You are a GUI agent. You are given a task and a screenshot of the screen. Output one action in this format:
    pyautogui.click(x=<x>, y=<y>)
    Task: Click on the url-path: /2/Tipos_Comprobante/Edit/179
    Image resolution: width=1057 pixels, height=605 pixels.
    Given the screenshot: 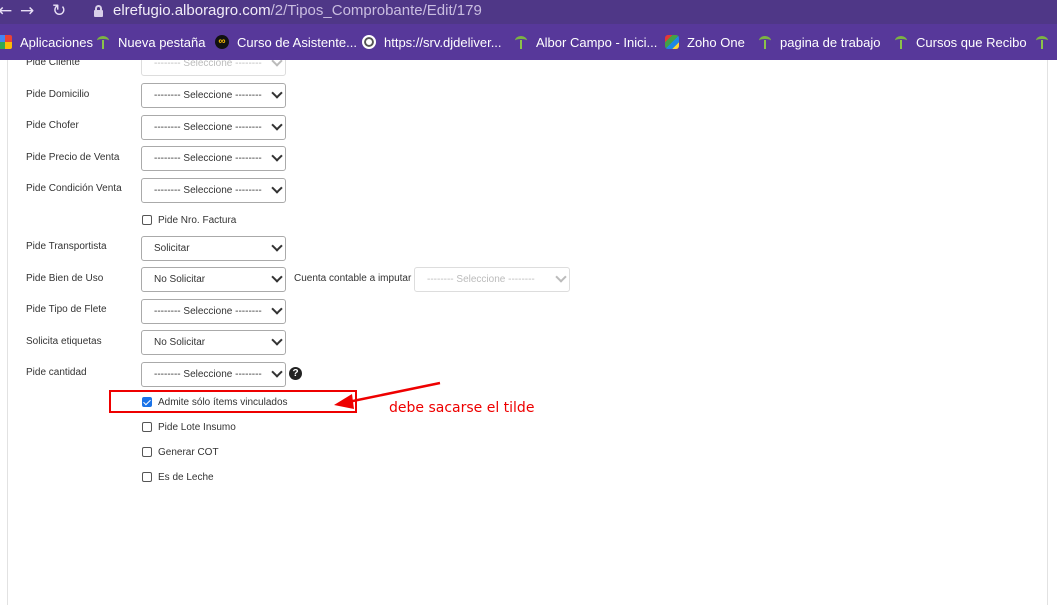 What is the action you would take?
    pyautogui.click(x=376, y=10)
    